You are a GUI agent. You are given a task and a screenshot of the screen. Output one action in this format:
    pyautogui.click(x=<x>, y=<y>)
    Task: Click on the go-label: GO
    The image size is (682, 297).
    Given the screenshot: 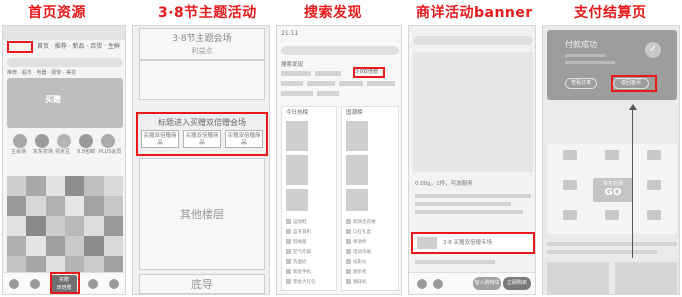 What is the action you would take?
    pyautogui.click(x=613, y=192)
    